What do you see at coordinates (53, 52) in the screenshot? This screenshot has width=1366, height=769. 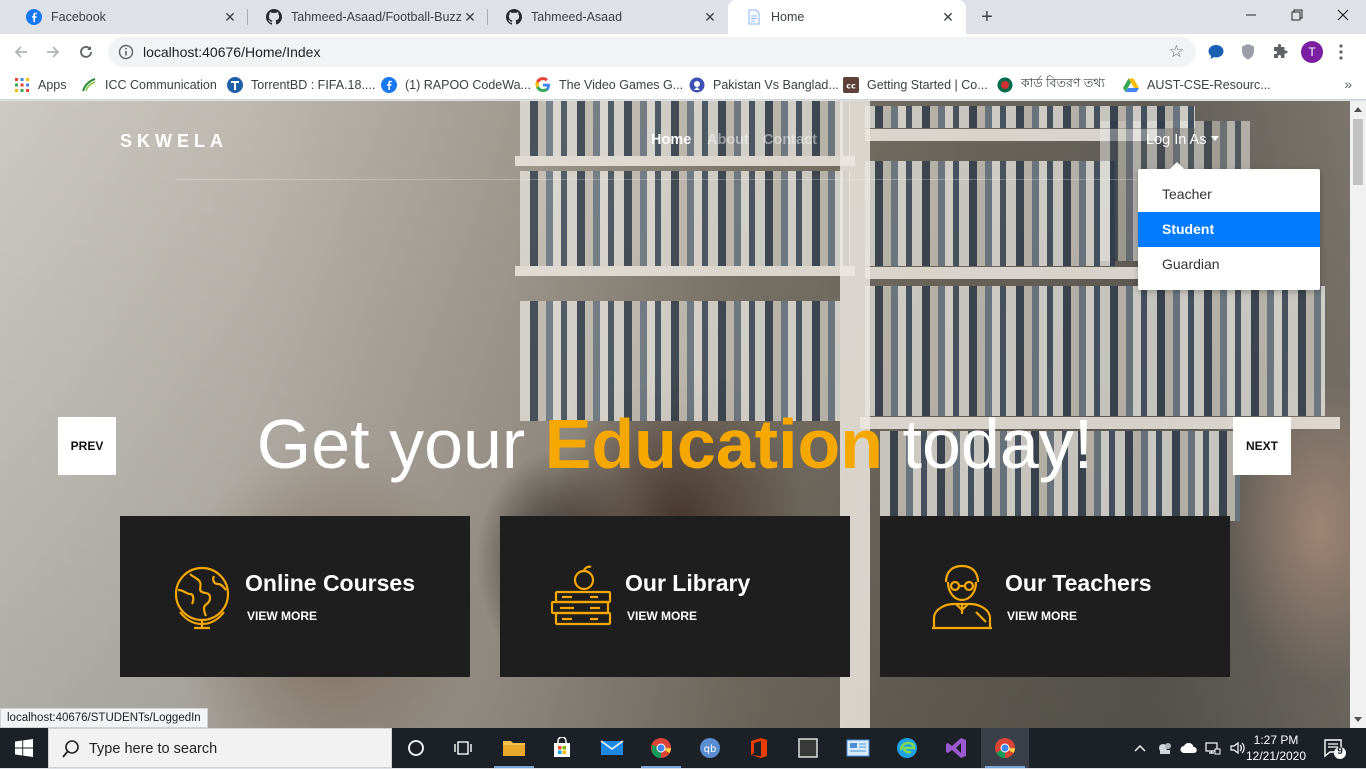 I see `forward-button` at bounding box center [53, 52].